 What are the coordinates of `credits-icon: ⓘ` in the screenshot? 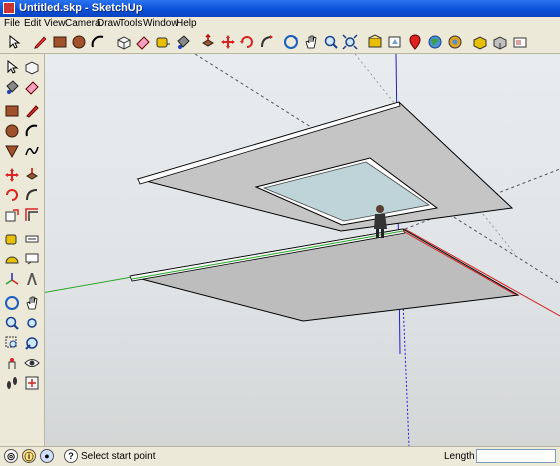 It's located at (29, 456).